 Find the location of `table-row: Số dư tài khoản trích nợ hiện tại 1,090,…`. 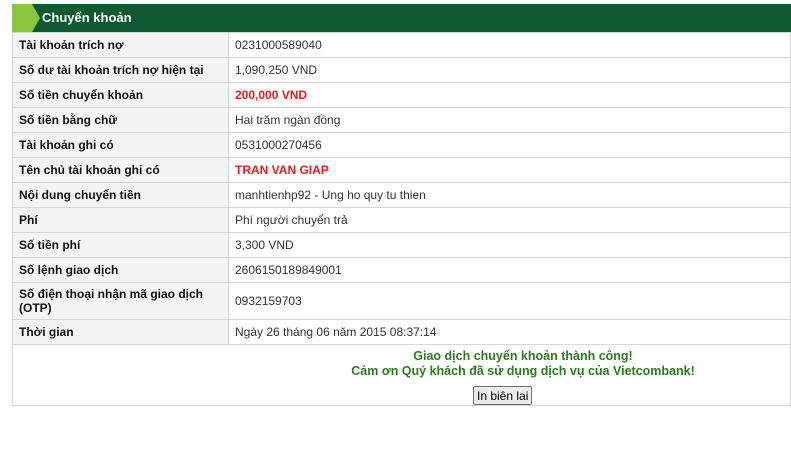

table-row: Số dư tài khoản trích nợ hiện tại 1,090,… is located at coordinates (401, 70).